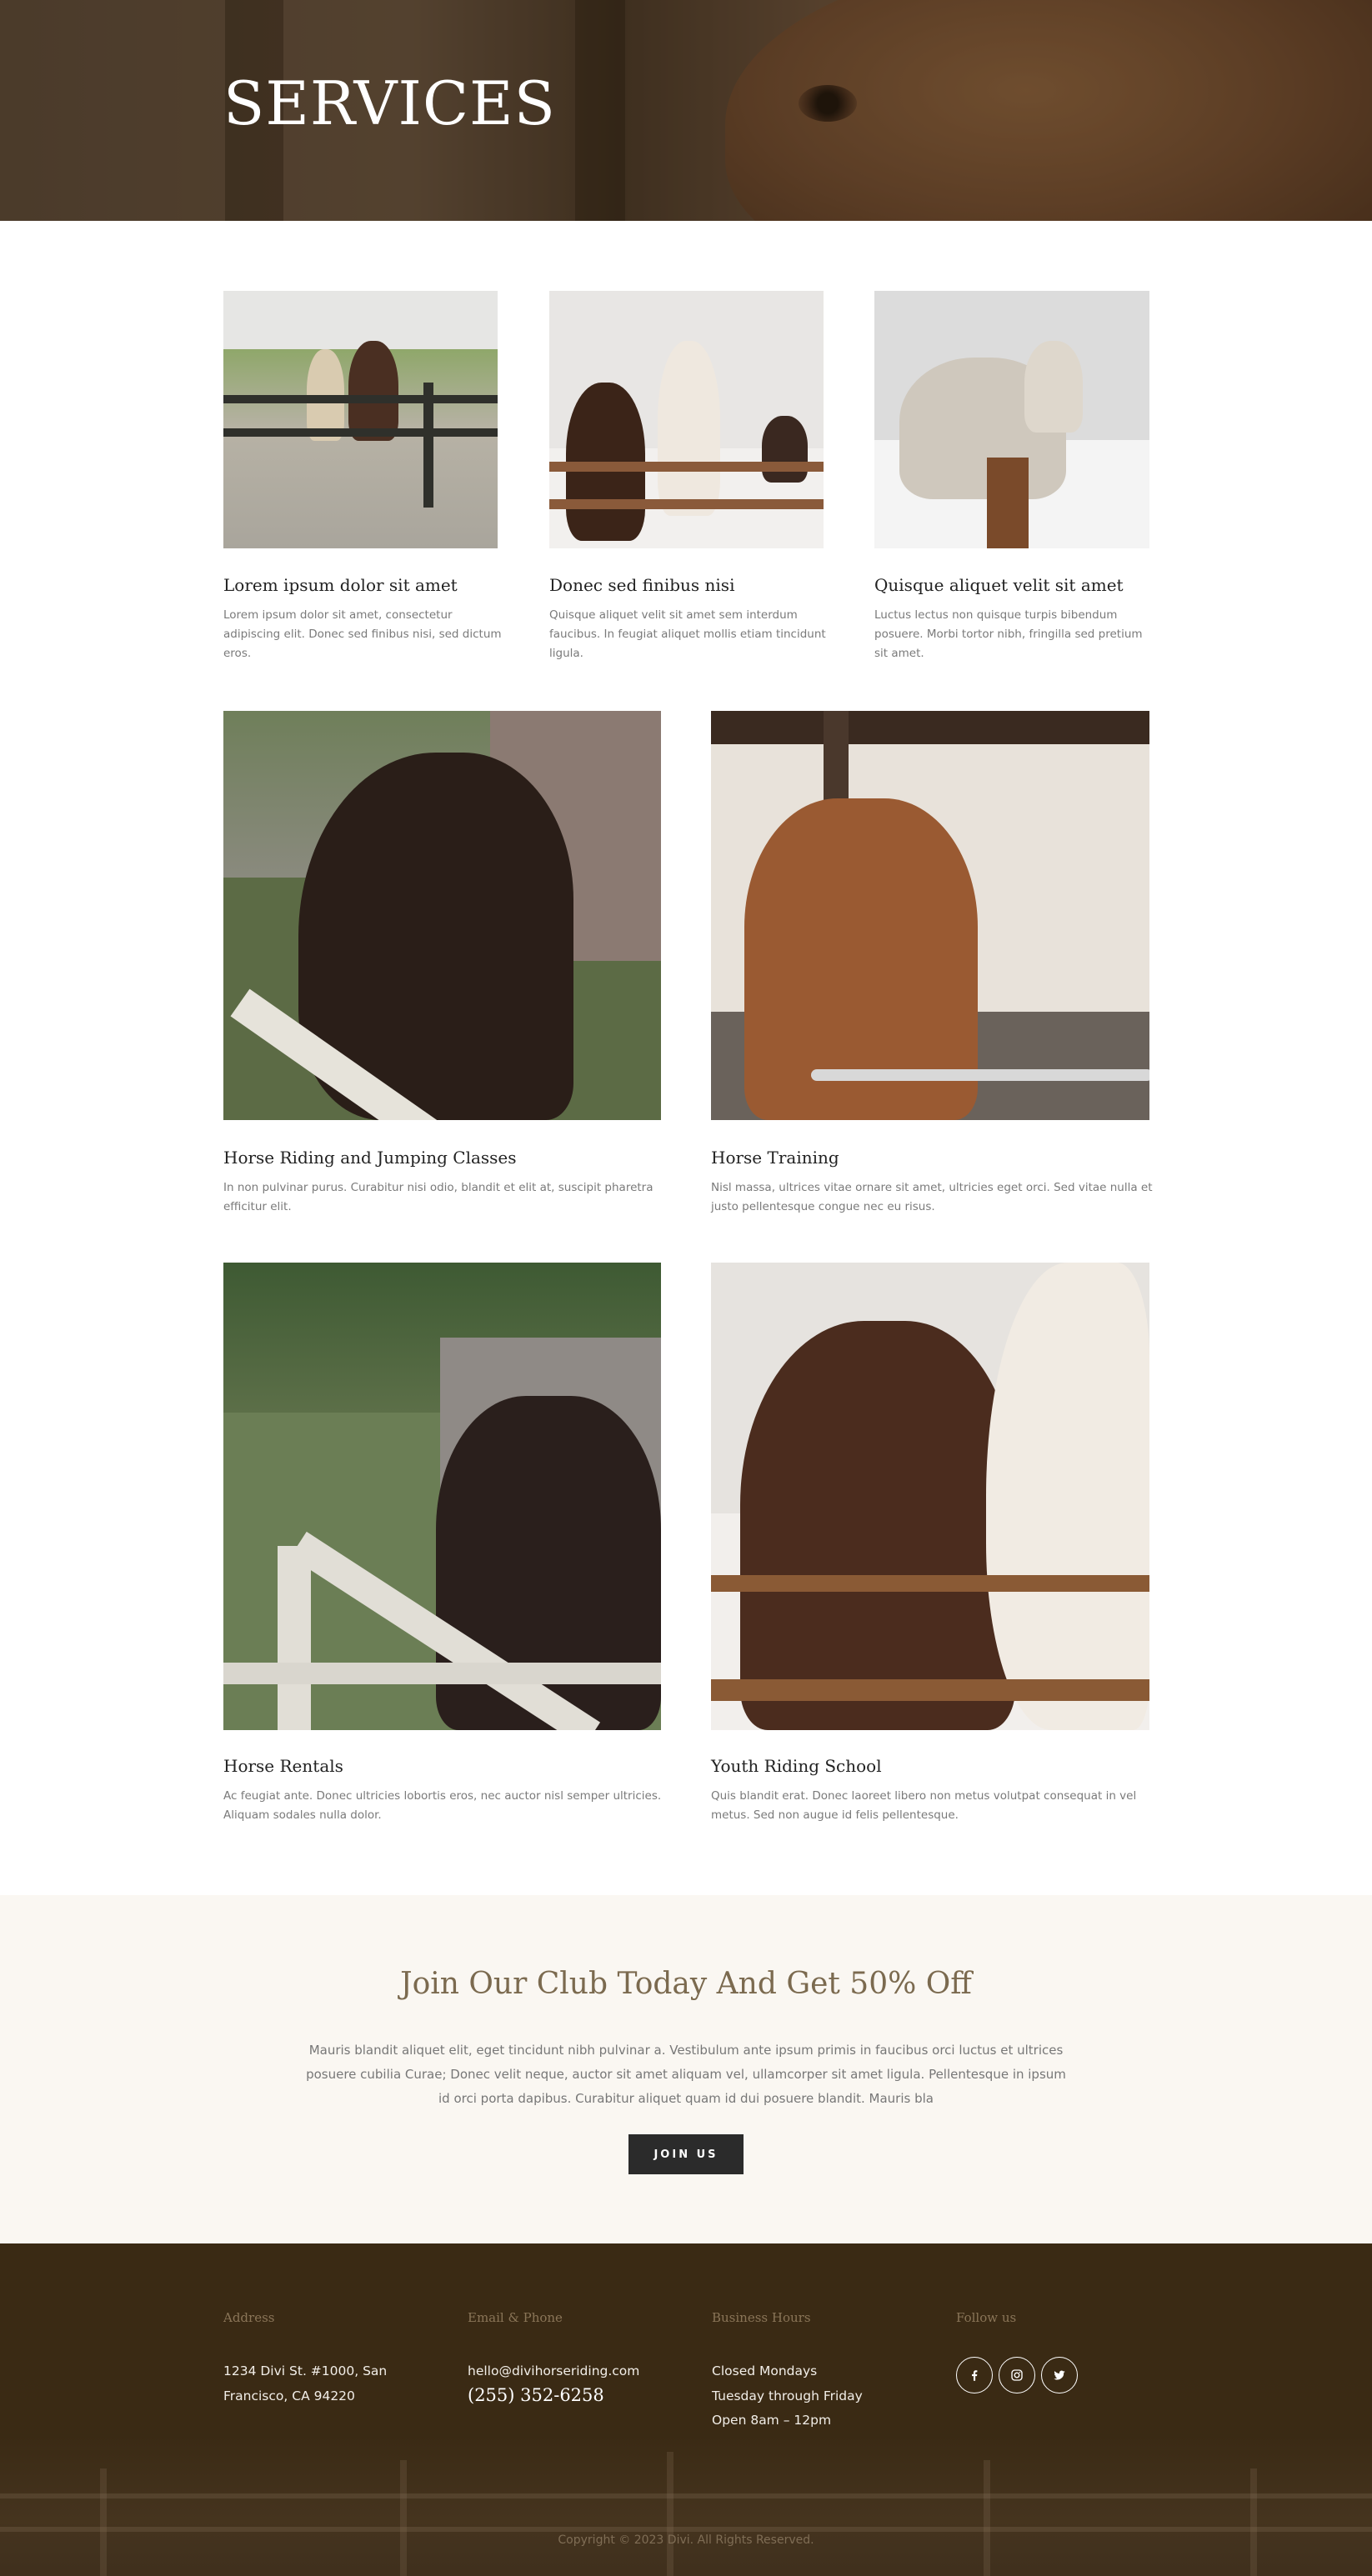 The width and height of the screenshot is (1372, 2576). What do you see at coordinates (775, 1158) in the screenshot?
I see `service-title: Horse Training` at bounding box center [775, 1158].